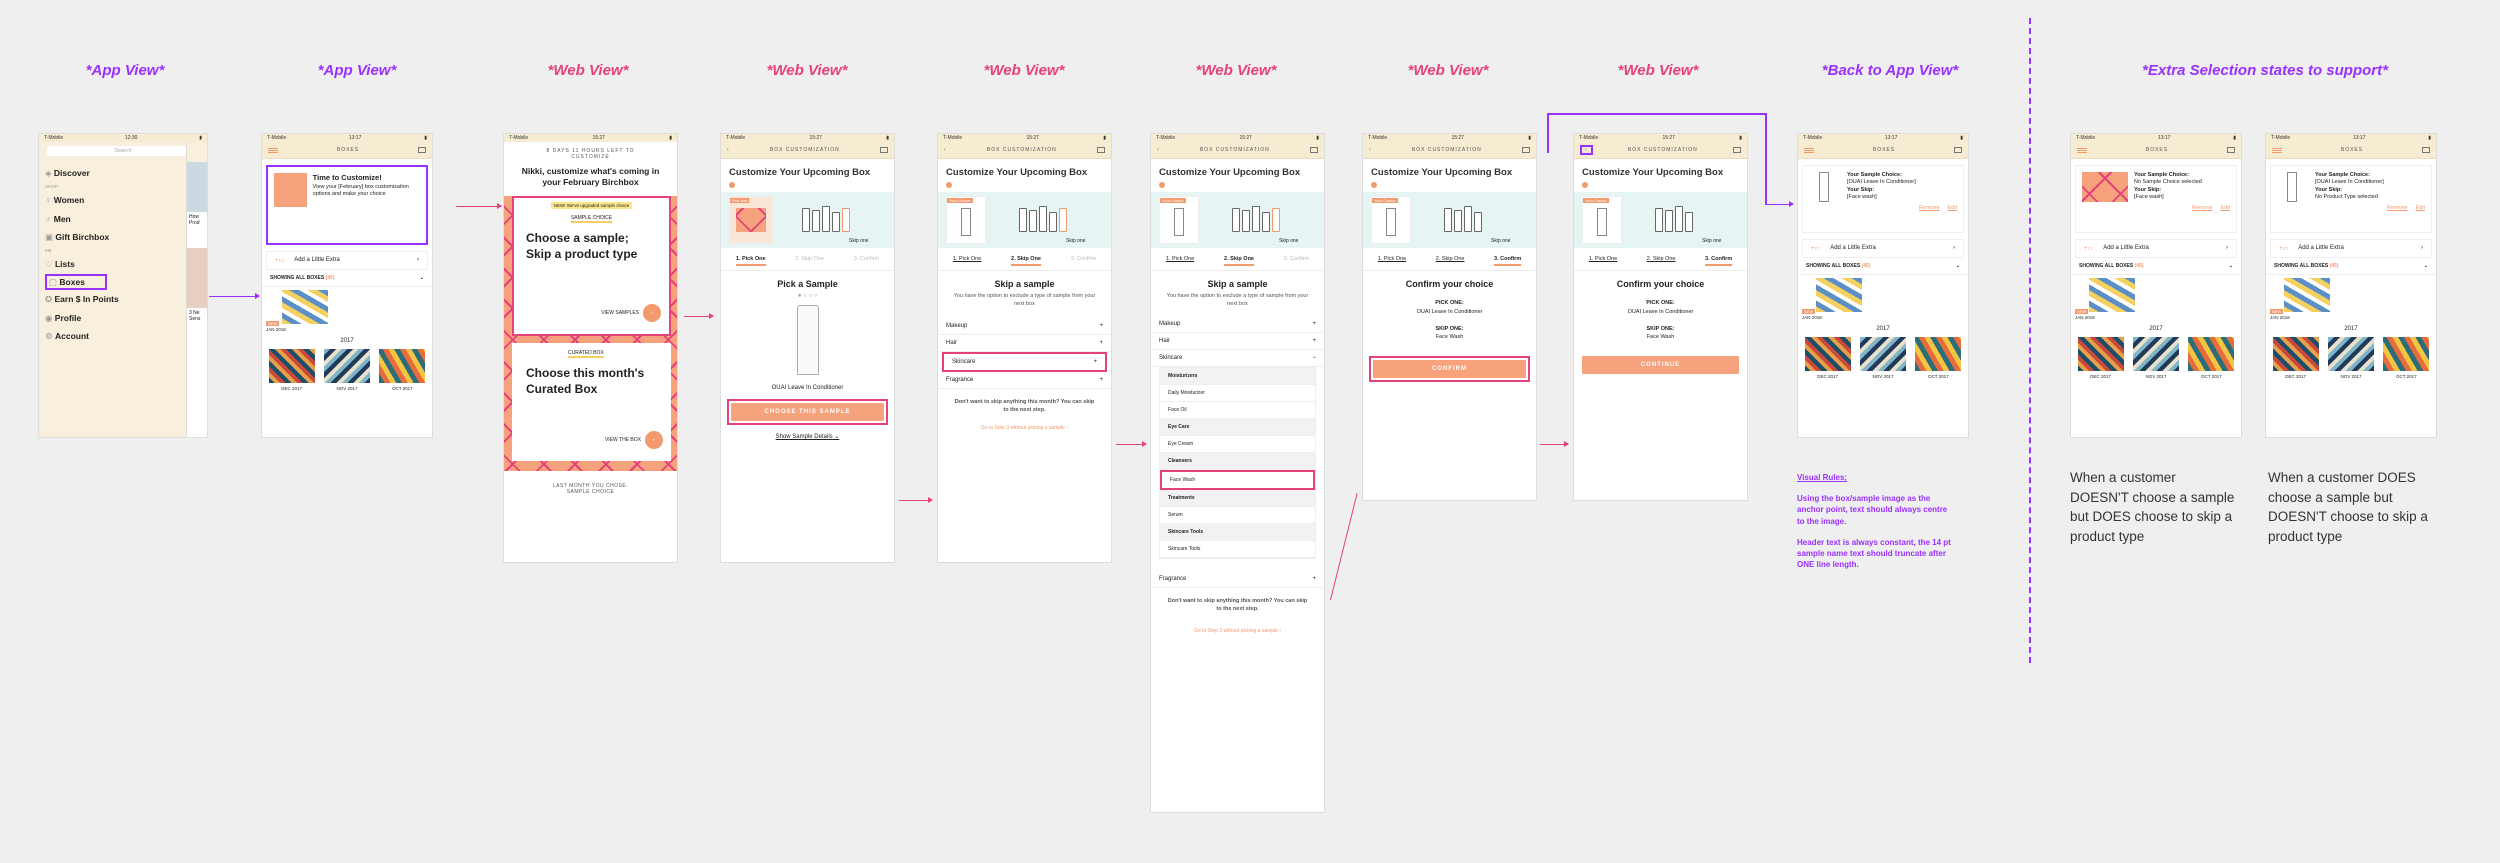 The height and width of the screenshot is (863, 2500). Describe the element at coordinates (1449, 369) in the screenshot. I see `confirm-button: CONFIRM` at that location.